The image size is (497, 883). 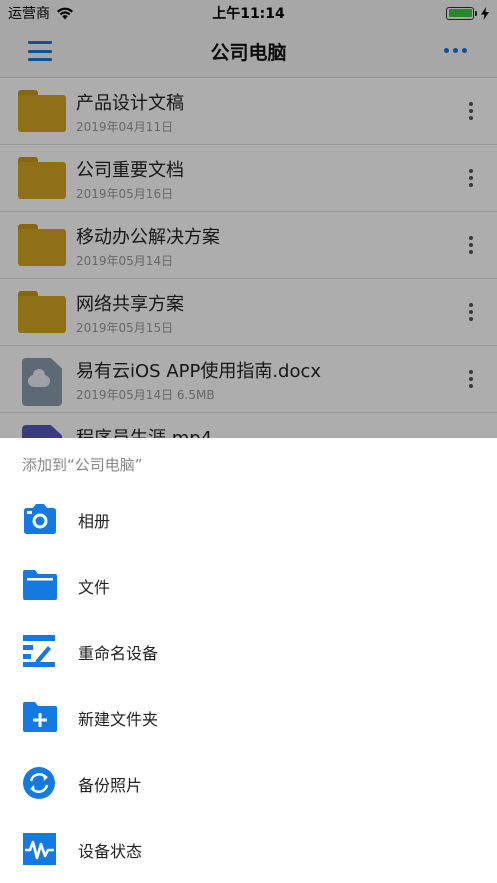 What do you see at coordinates (248, 651) in the screenshot?
I see `sheet-item-rename-device: 重命名设备` at bounding box center [248, 651].